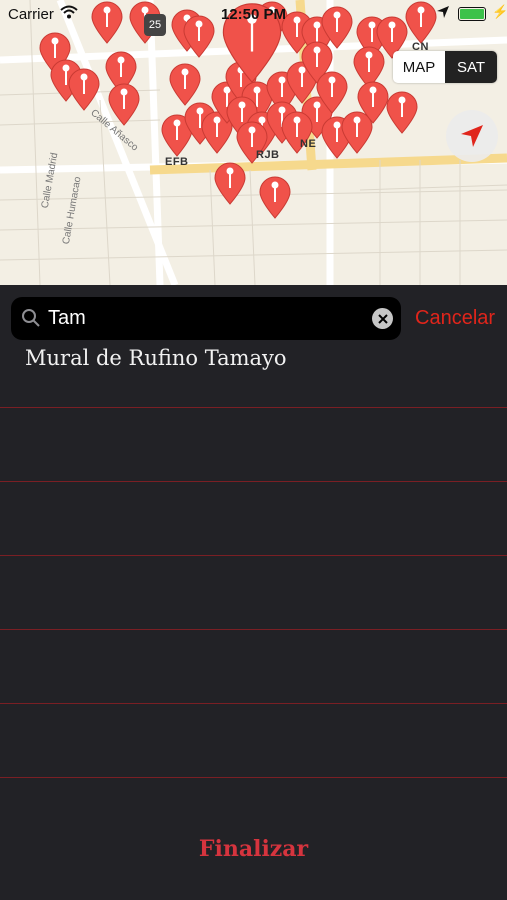 The image size is (507, 900). I want to click on list-item: Mural de Rufino Tamayo, so click(253, 370).